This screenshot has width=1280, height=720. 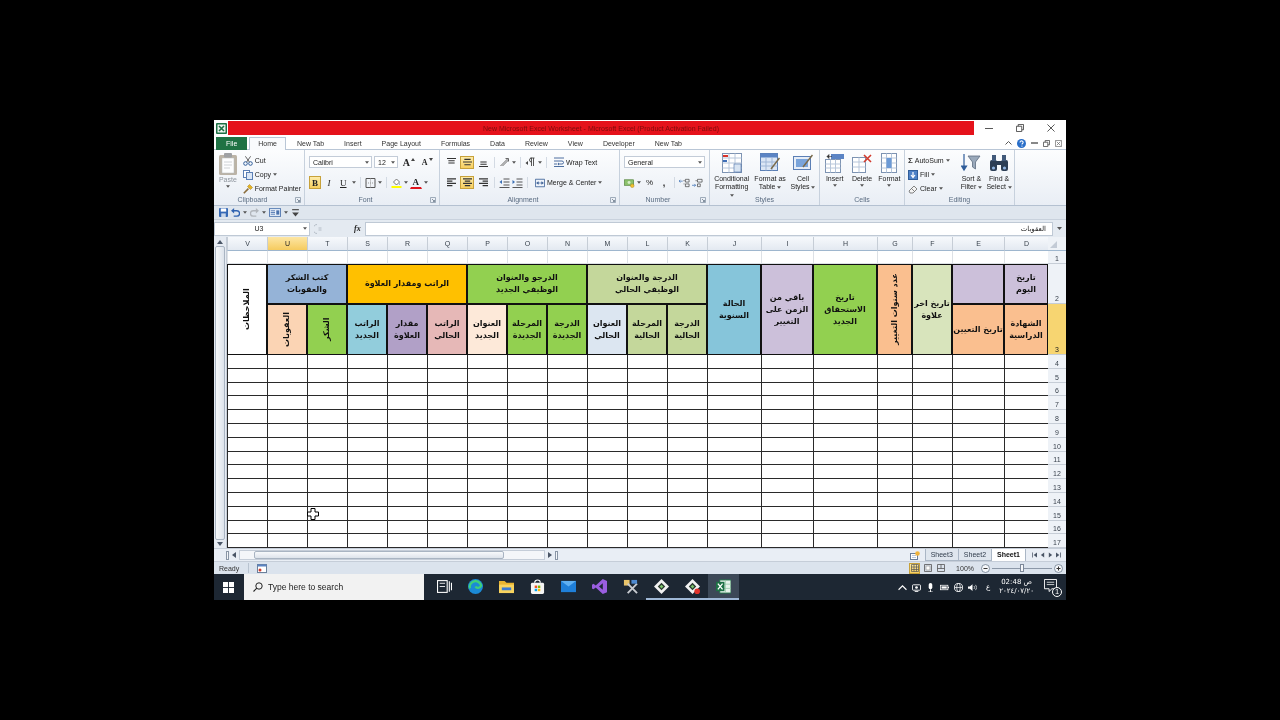 What do you see at coordinates (275, 212) in the screenshot?
I see `form-icon` at bounding box center [275, 212].